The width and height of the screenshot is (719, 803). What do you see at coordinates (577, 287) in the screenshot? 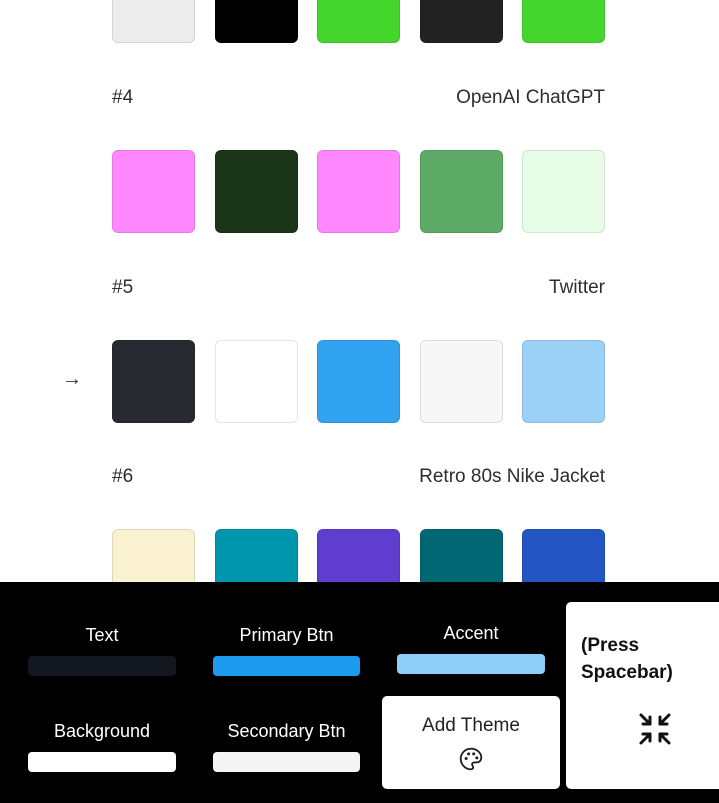
I see `theme-name: Twitter` at bounding box center [577, 287].